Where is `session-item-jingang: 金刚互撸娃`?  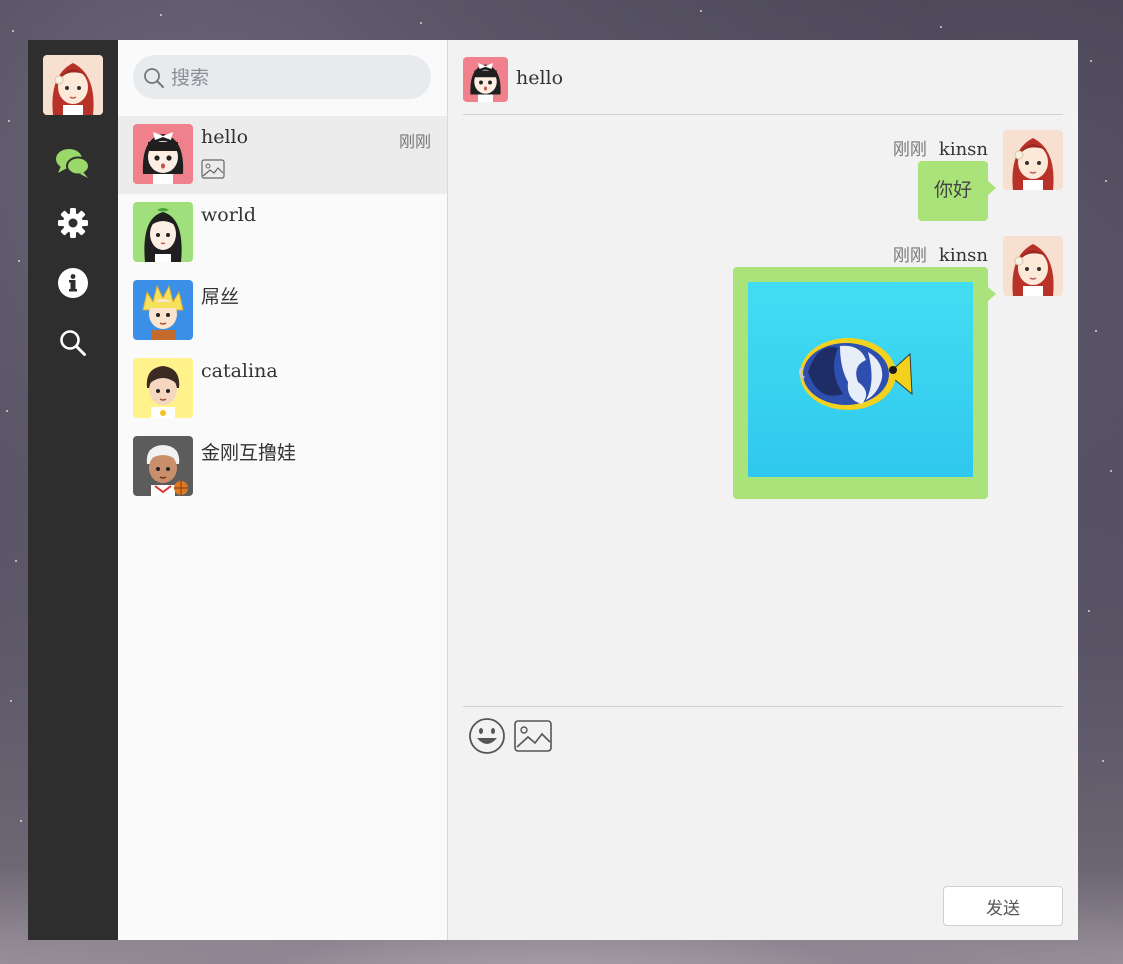 session-item-jingang: 金刚互撸娃 is located at coordinates (282, 467).